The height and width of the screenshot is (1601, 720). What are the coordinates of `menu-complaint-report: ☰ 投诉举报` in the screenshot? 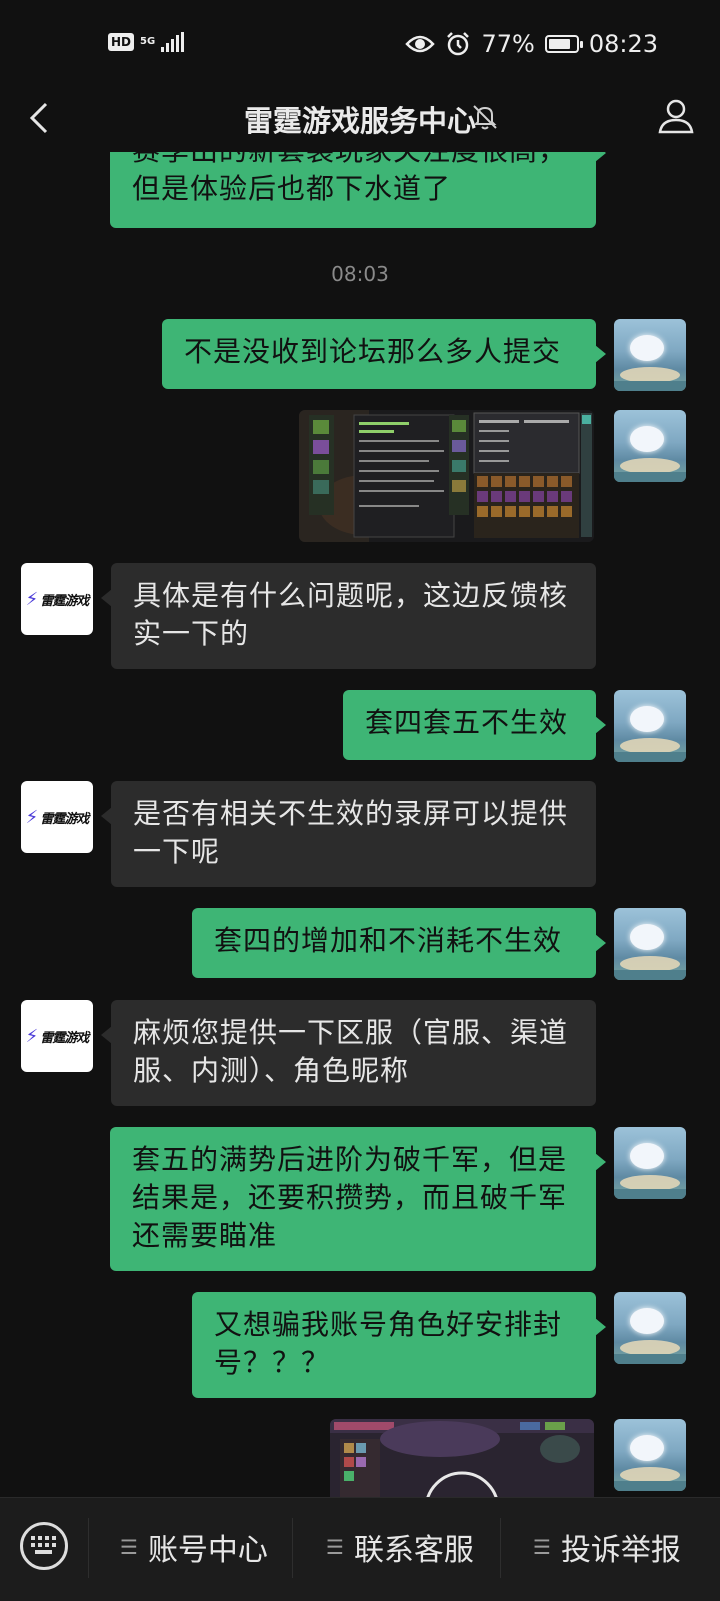 It's located at (607, 1547).